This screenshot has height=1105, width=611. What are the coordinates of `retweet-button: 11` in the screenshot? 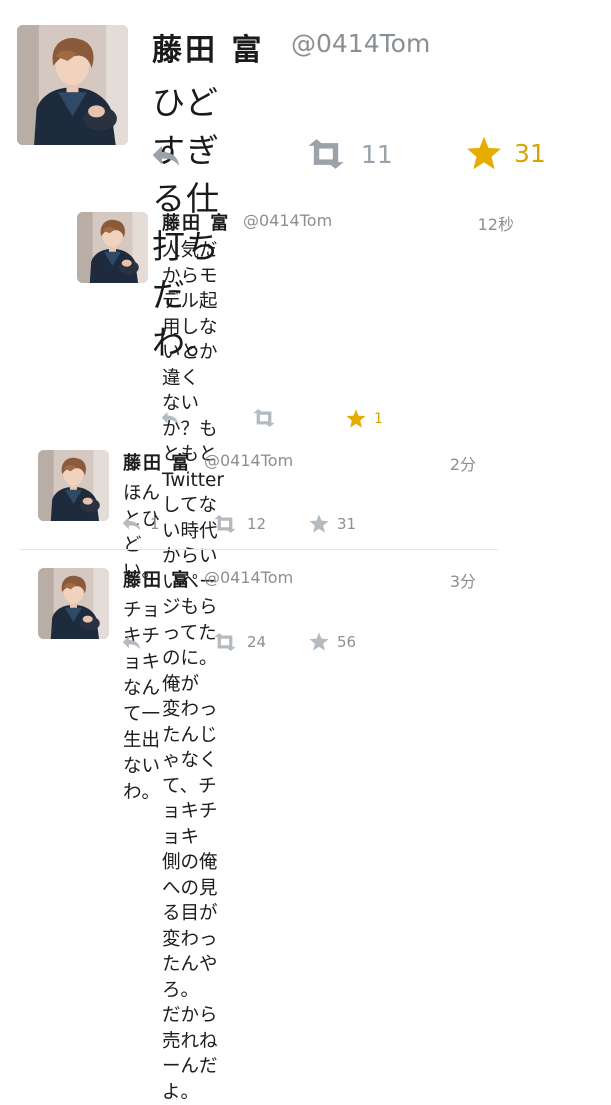 It's located at (348, 154).